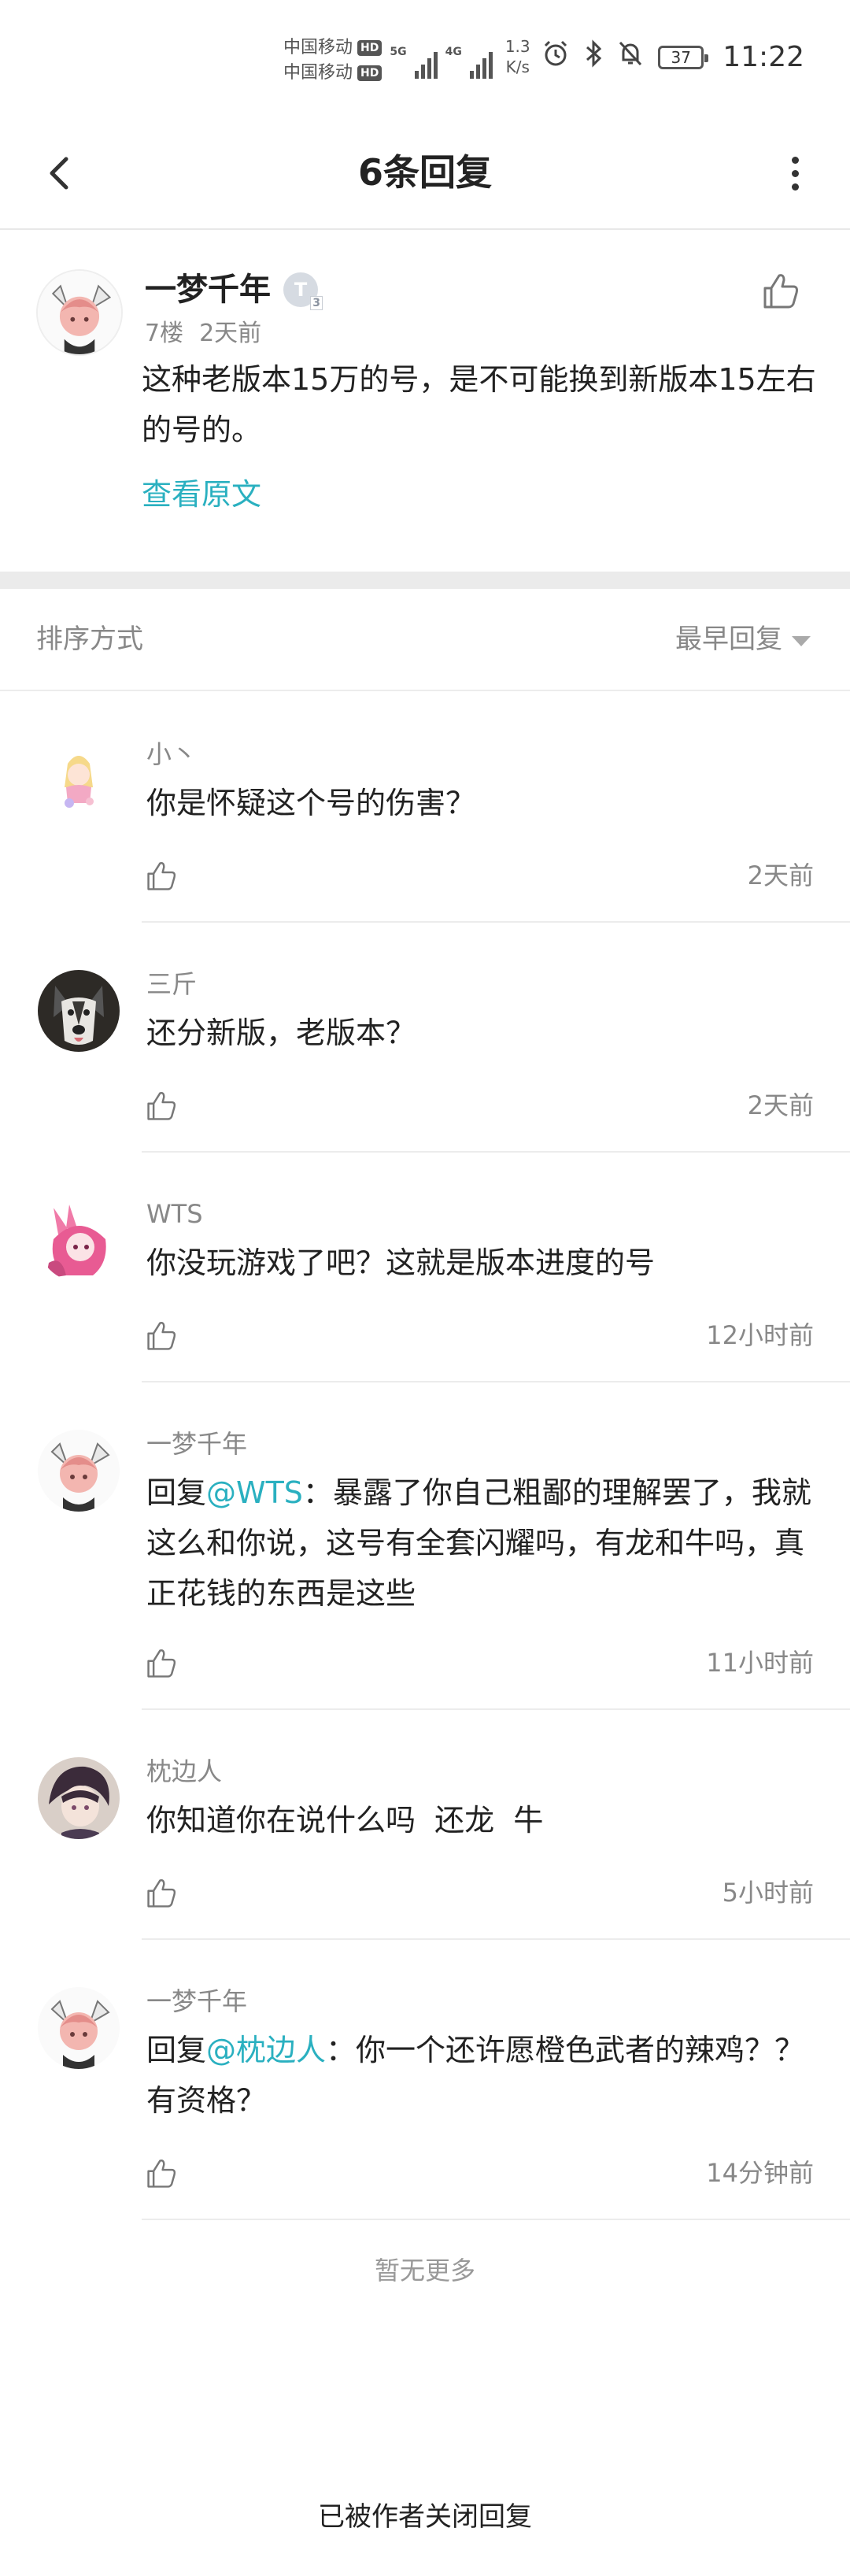  I want to click on reply-text: 你是怀疑这个号的伤害？, so click(311, 803).